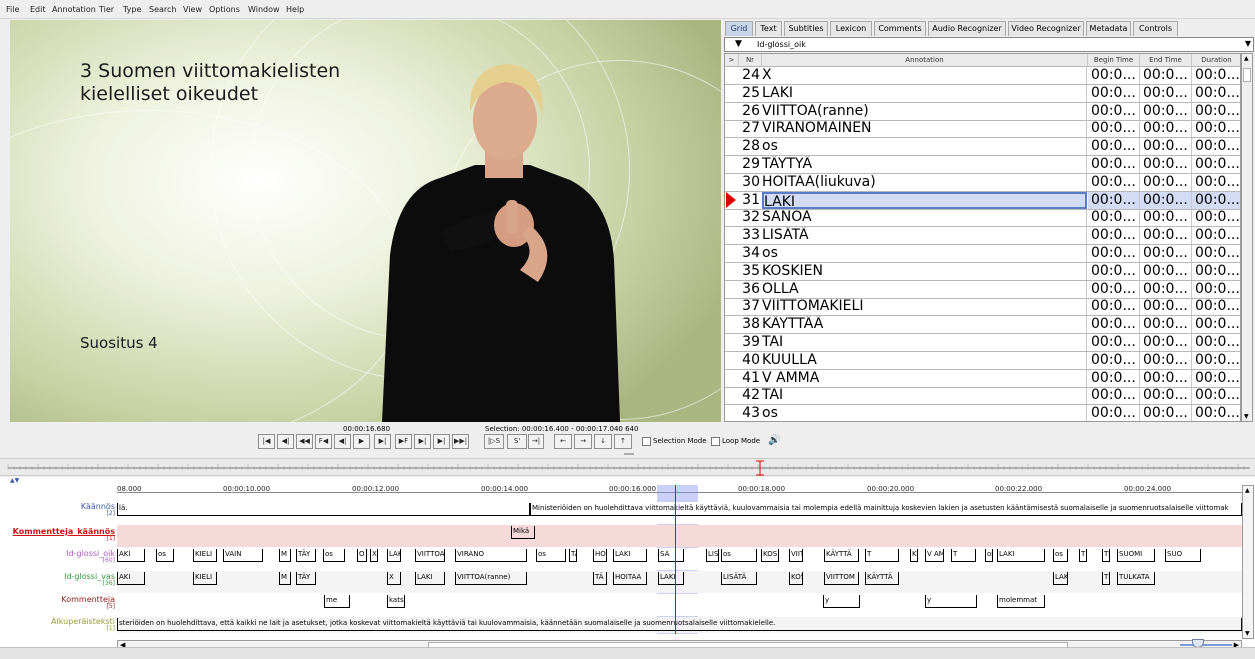  What do you see at coordinates (460, 441) in the screenshot?
I see `go-end-button: ▶▶|` at bounding box center [460, 441].